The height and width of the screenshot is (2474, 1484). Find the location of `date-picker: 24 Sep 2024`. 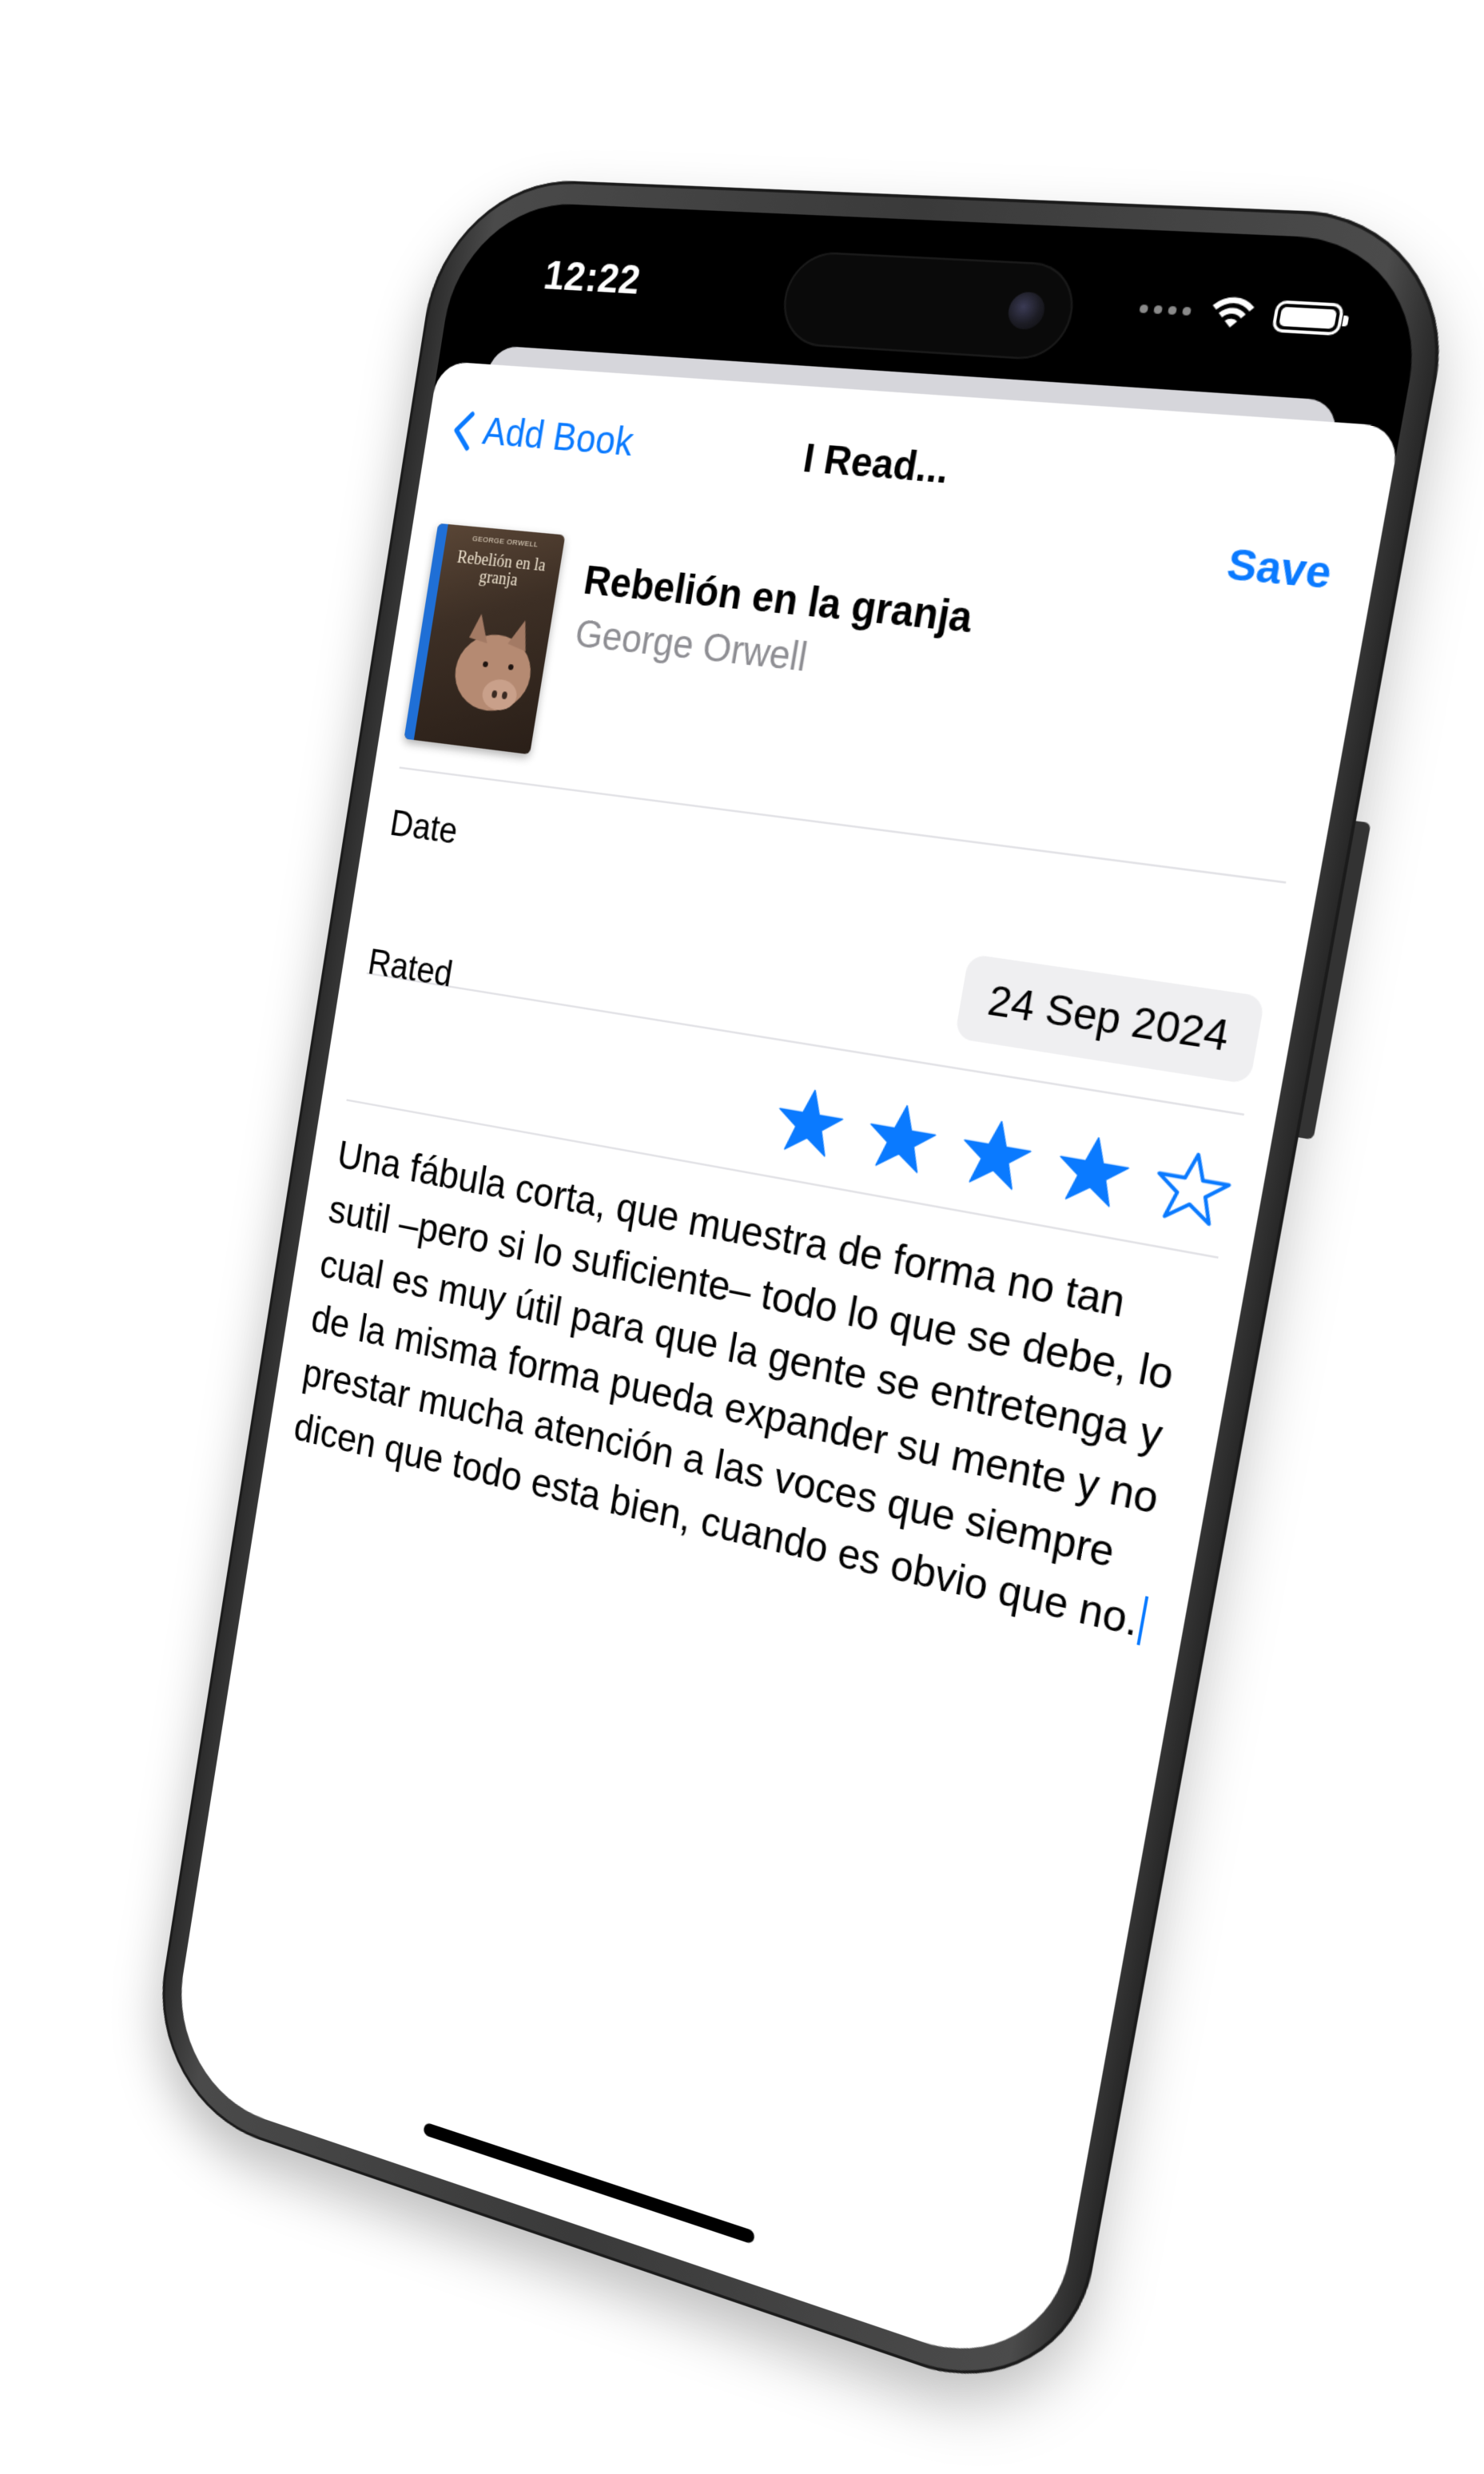

date-picker: 24 Sep 2024 is located at coordinates (1110, 1019).